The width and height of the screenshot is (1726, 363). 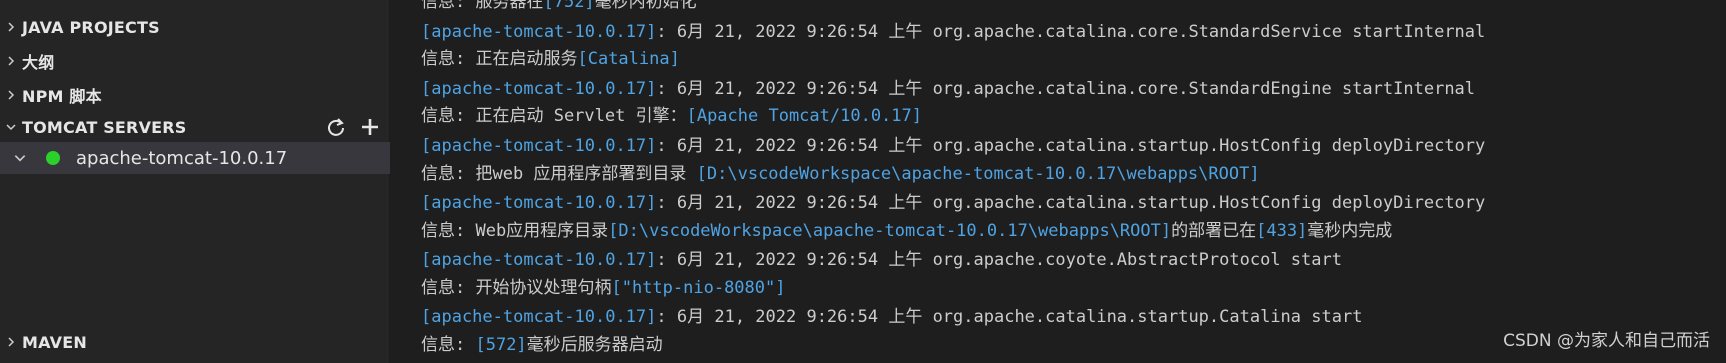 What do you see at coordinates (104, 127) in the screenshot?
I see `section-title: TOMCAT SERVERS` at bounding box center [104, 127].